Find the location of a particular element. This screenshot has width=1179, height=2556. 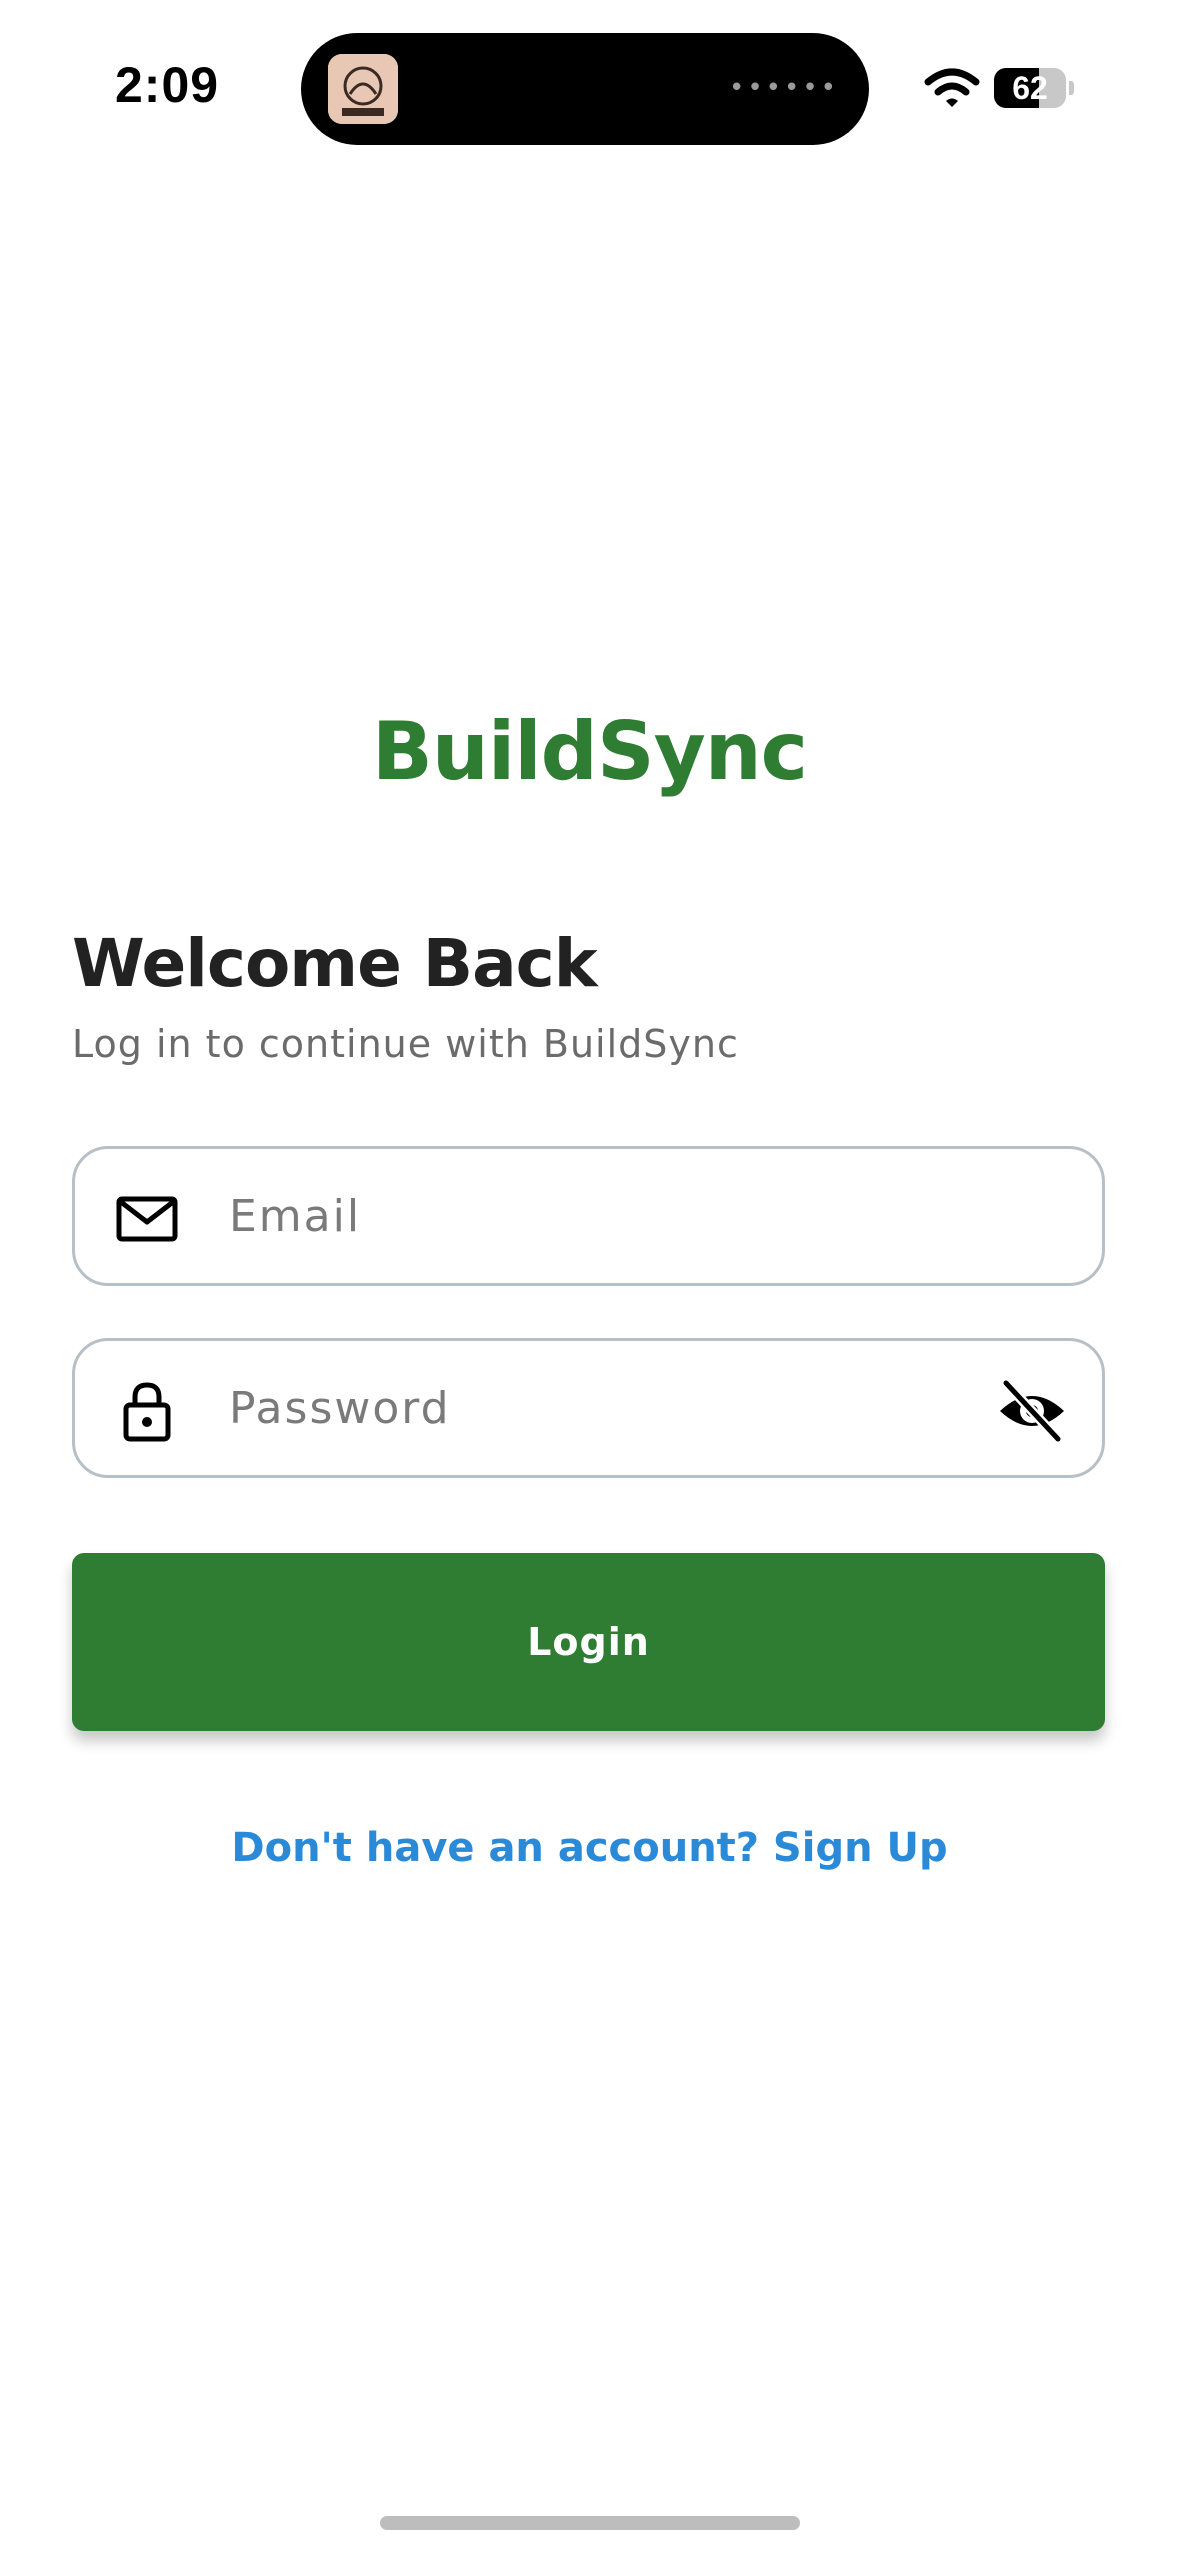

status-time: 2:09 is located at coordinates (167, 85).